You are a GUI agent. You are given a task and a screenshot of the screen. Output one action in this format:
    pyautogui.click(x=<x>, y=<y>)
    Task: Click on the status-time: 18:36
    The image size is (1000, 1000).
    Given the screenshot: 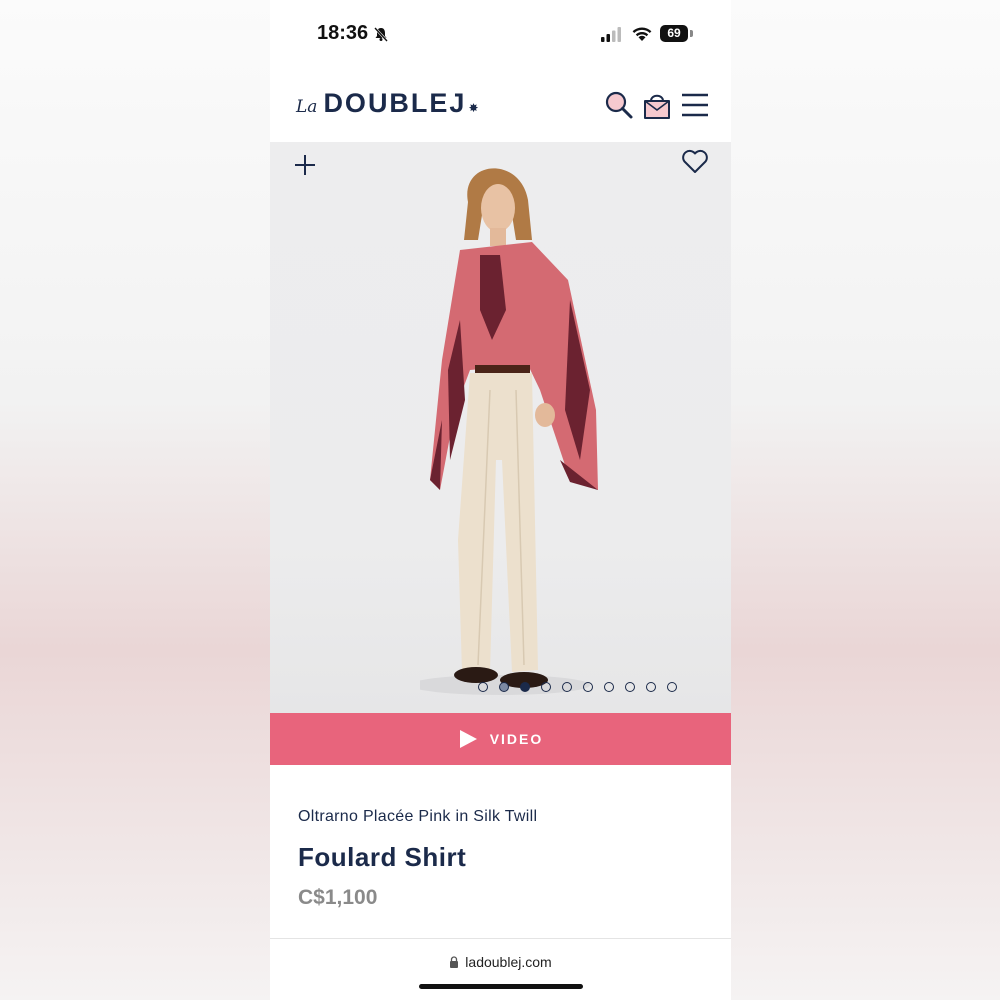 What is the action you would take?
    pyautogui.click(x=343, y=33)
    